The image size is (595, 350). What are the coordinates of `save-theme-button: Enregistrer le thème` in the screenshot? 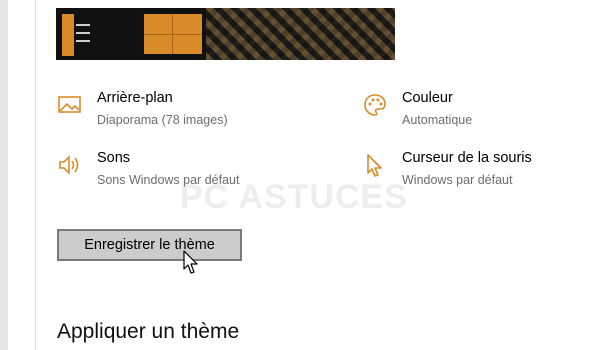 It's located at (149, 245).